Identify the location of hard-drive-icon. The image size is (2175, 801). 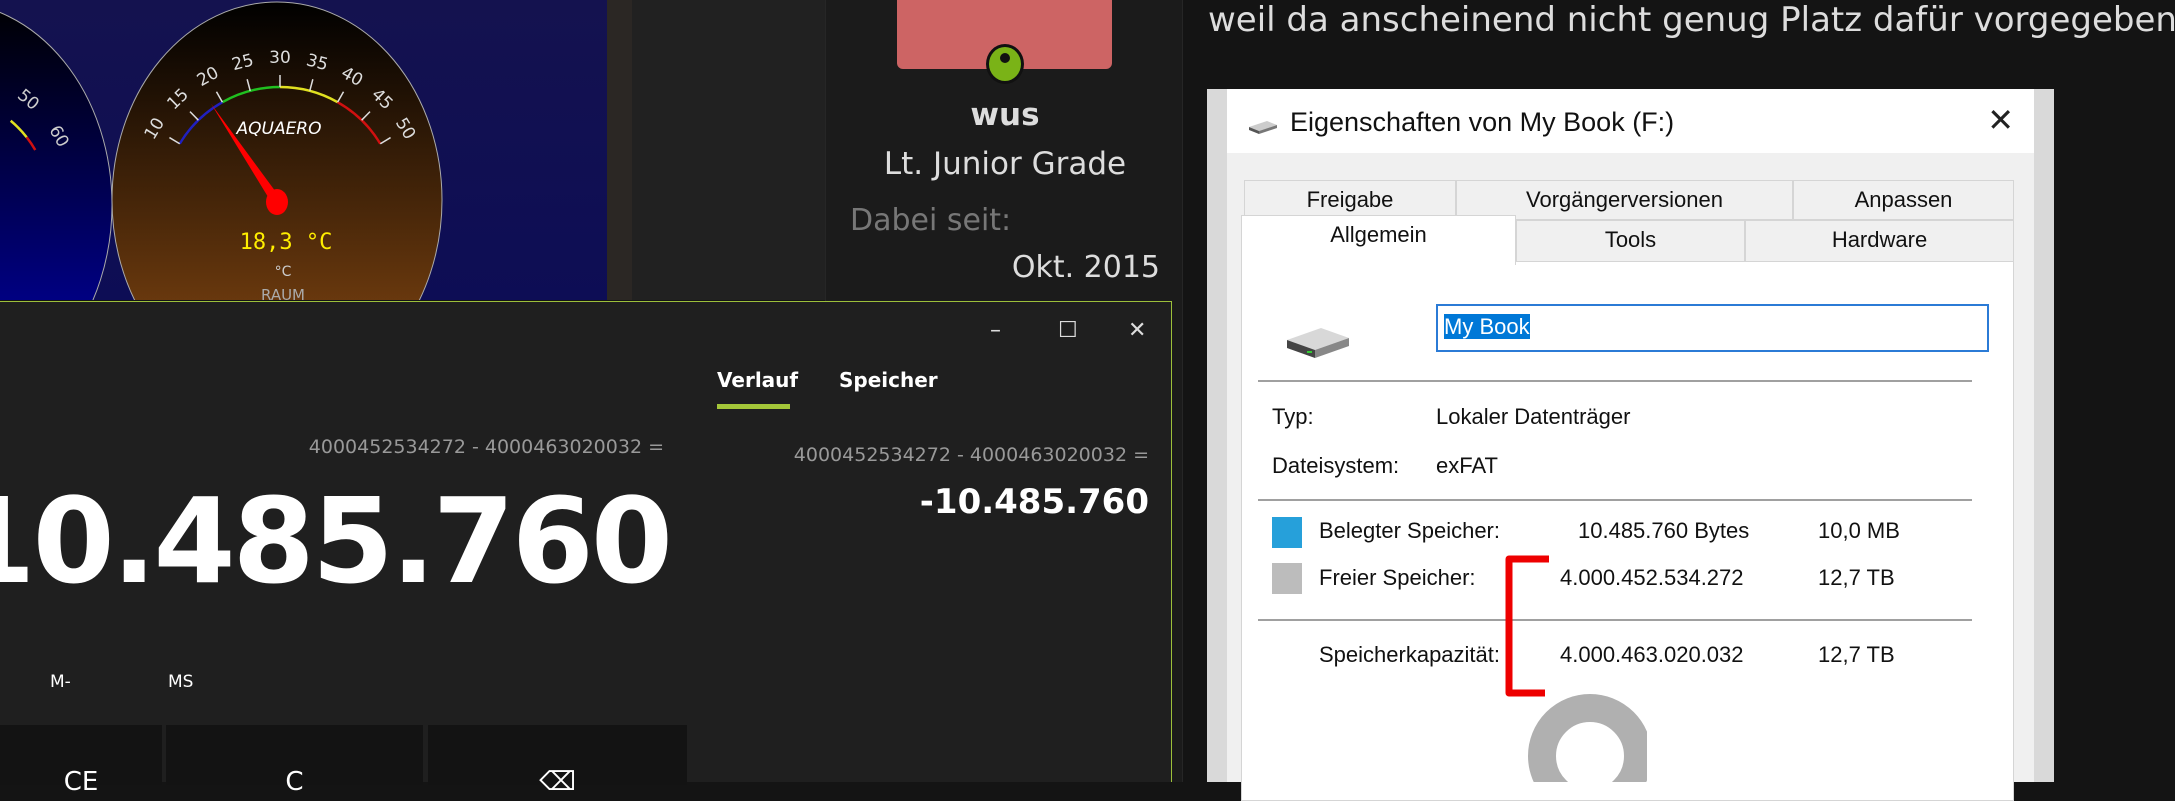
(1318, 343).